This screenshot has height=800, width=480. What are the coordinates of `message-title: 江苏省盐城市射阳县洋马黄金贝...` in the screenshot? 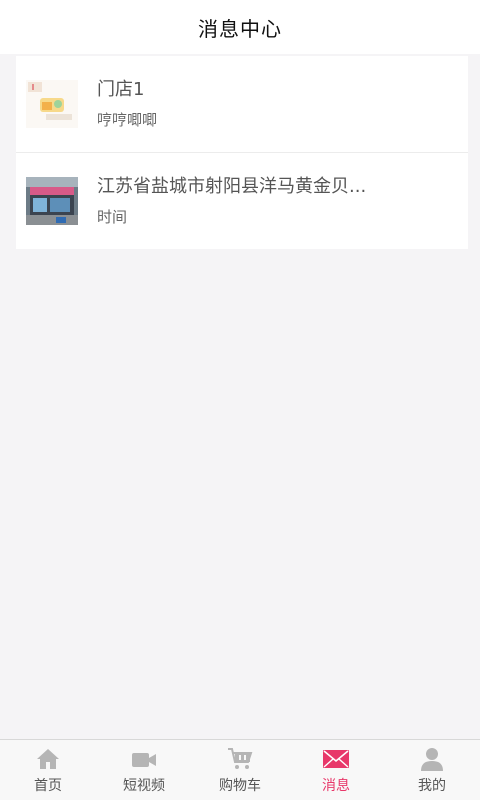 It's located at (232, 186).